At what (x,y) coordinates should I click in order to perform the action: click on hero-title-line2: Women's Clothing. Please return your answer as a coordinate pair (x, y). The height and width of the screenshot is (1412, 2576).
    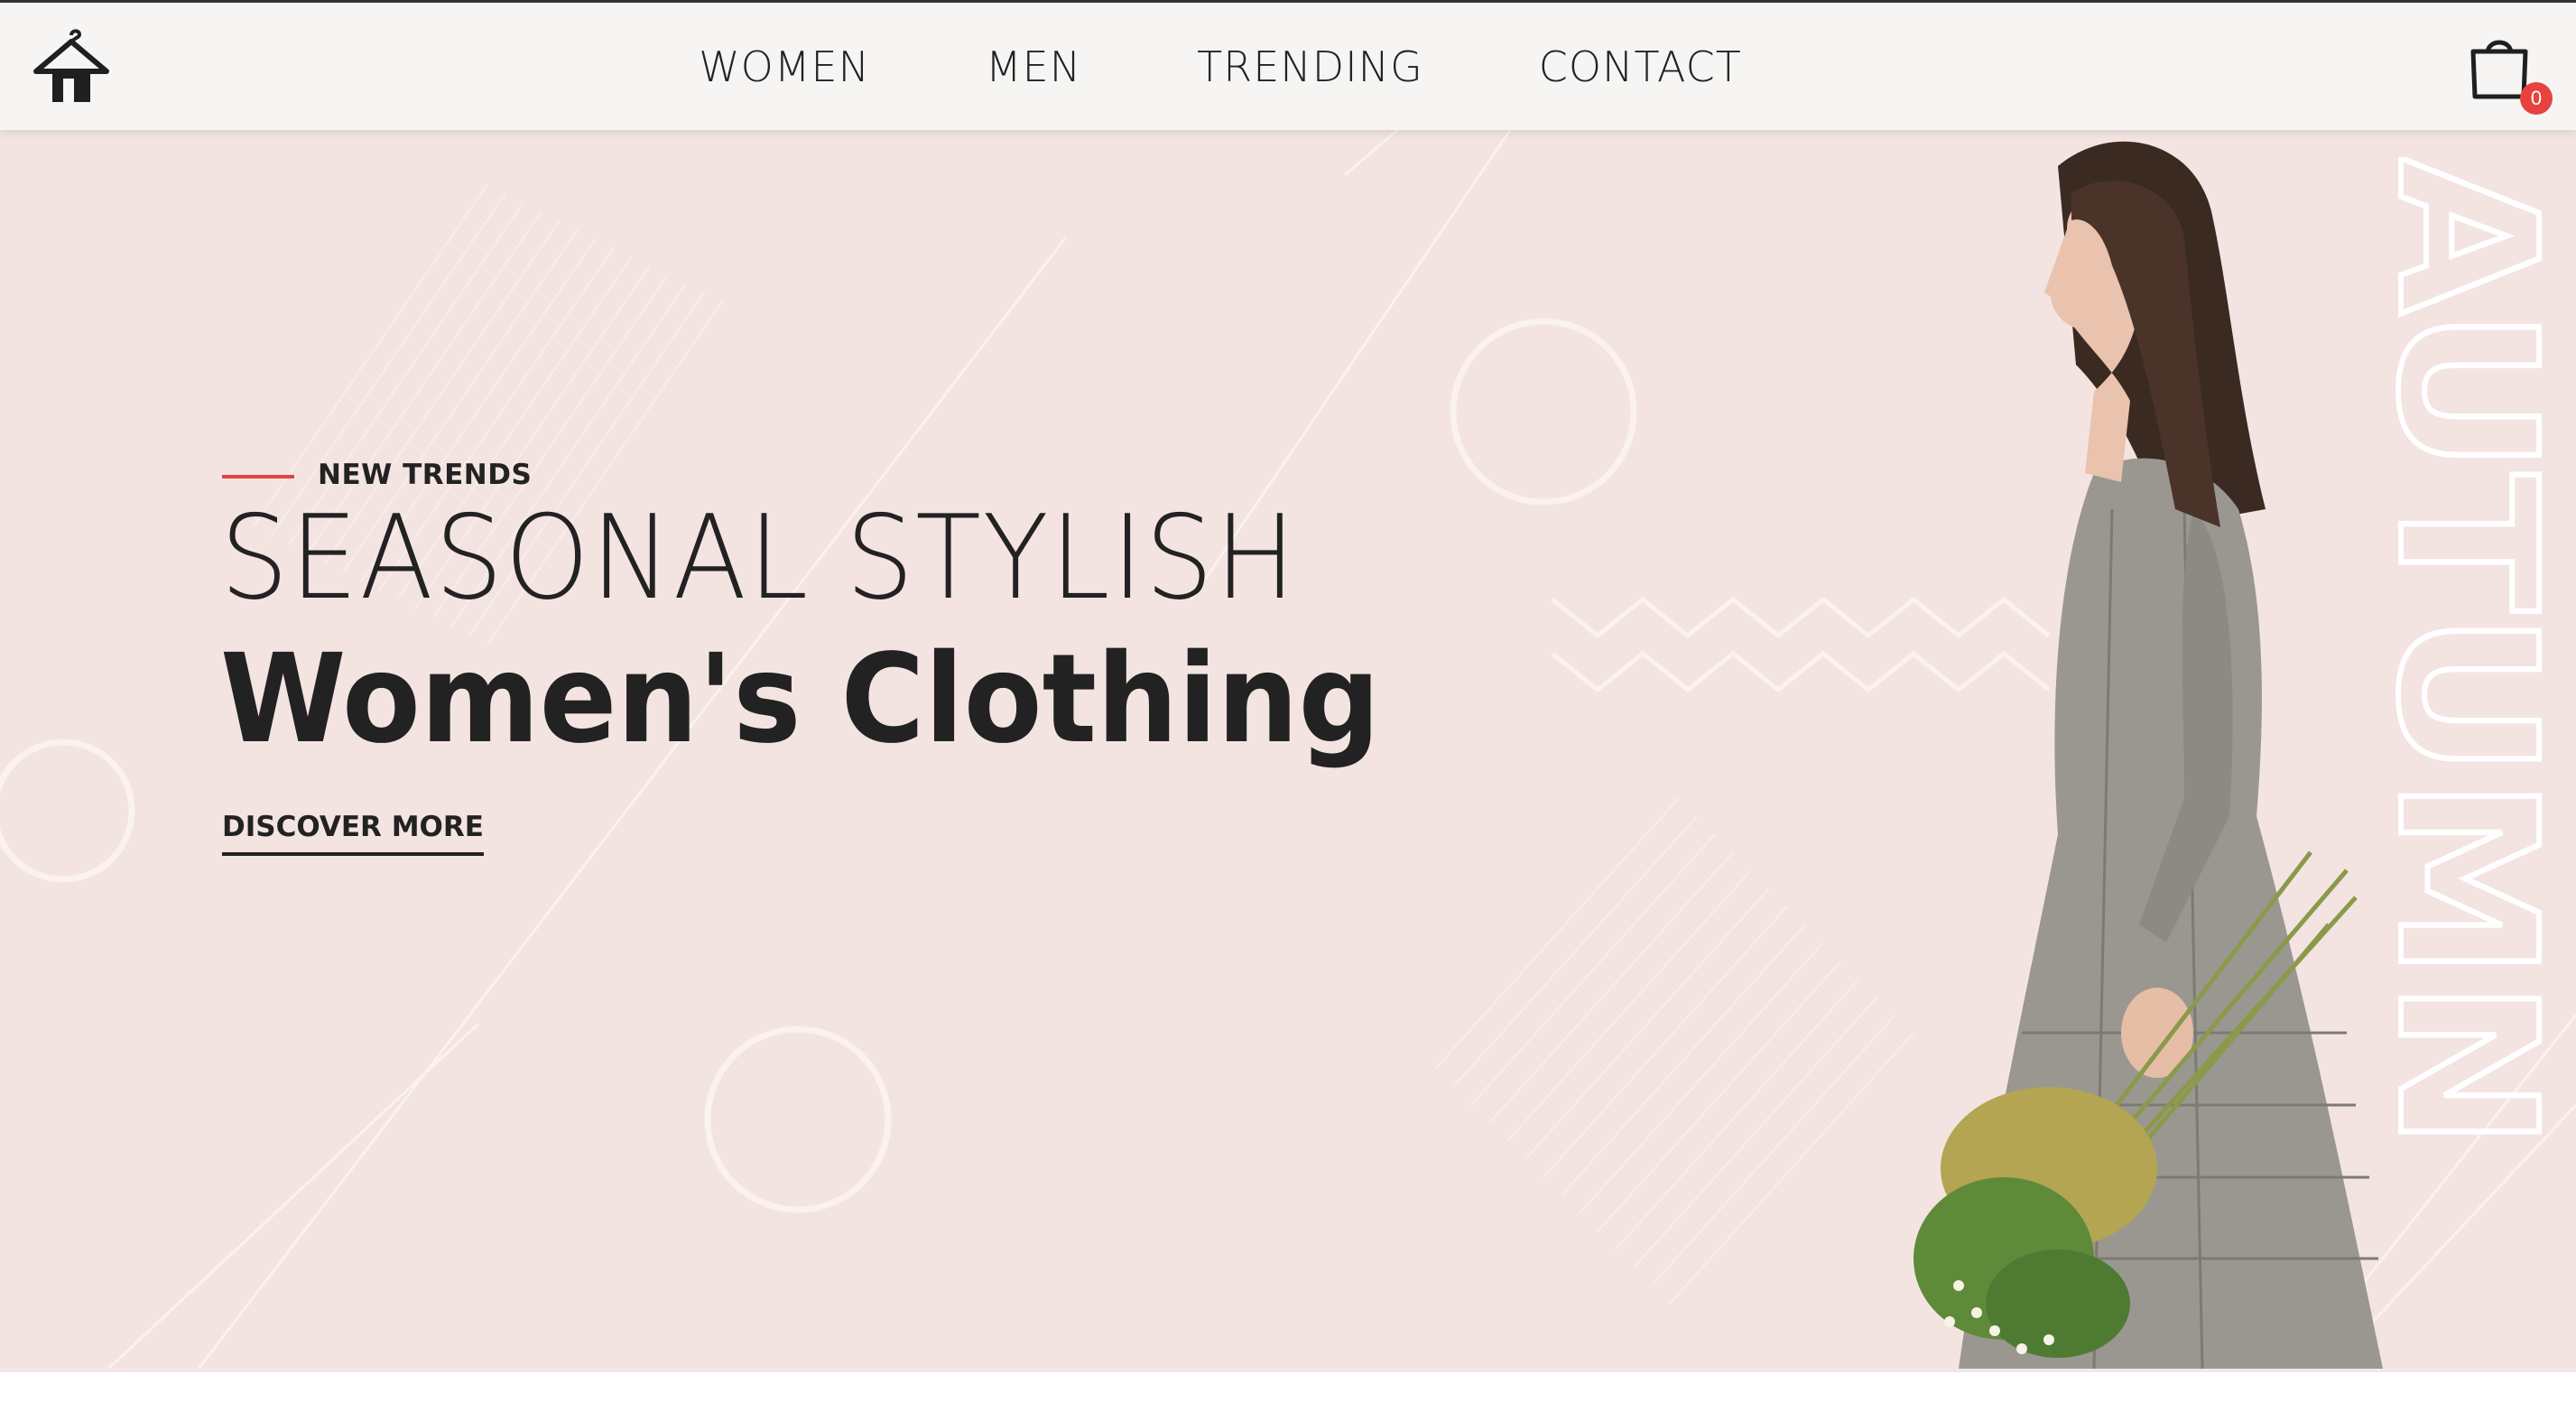
    Looking at the image, I should click on (800, 699).